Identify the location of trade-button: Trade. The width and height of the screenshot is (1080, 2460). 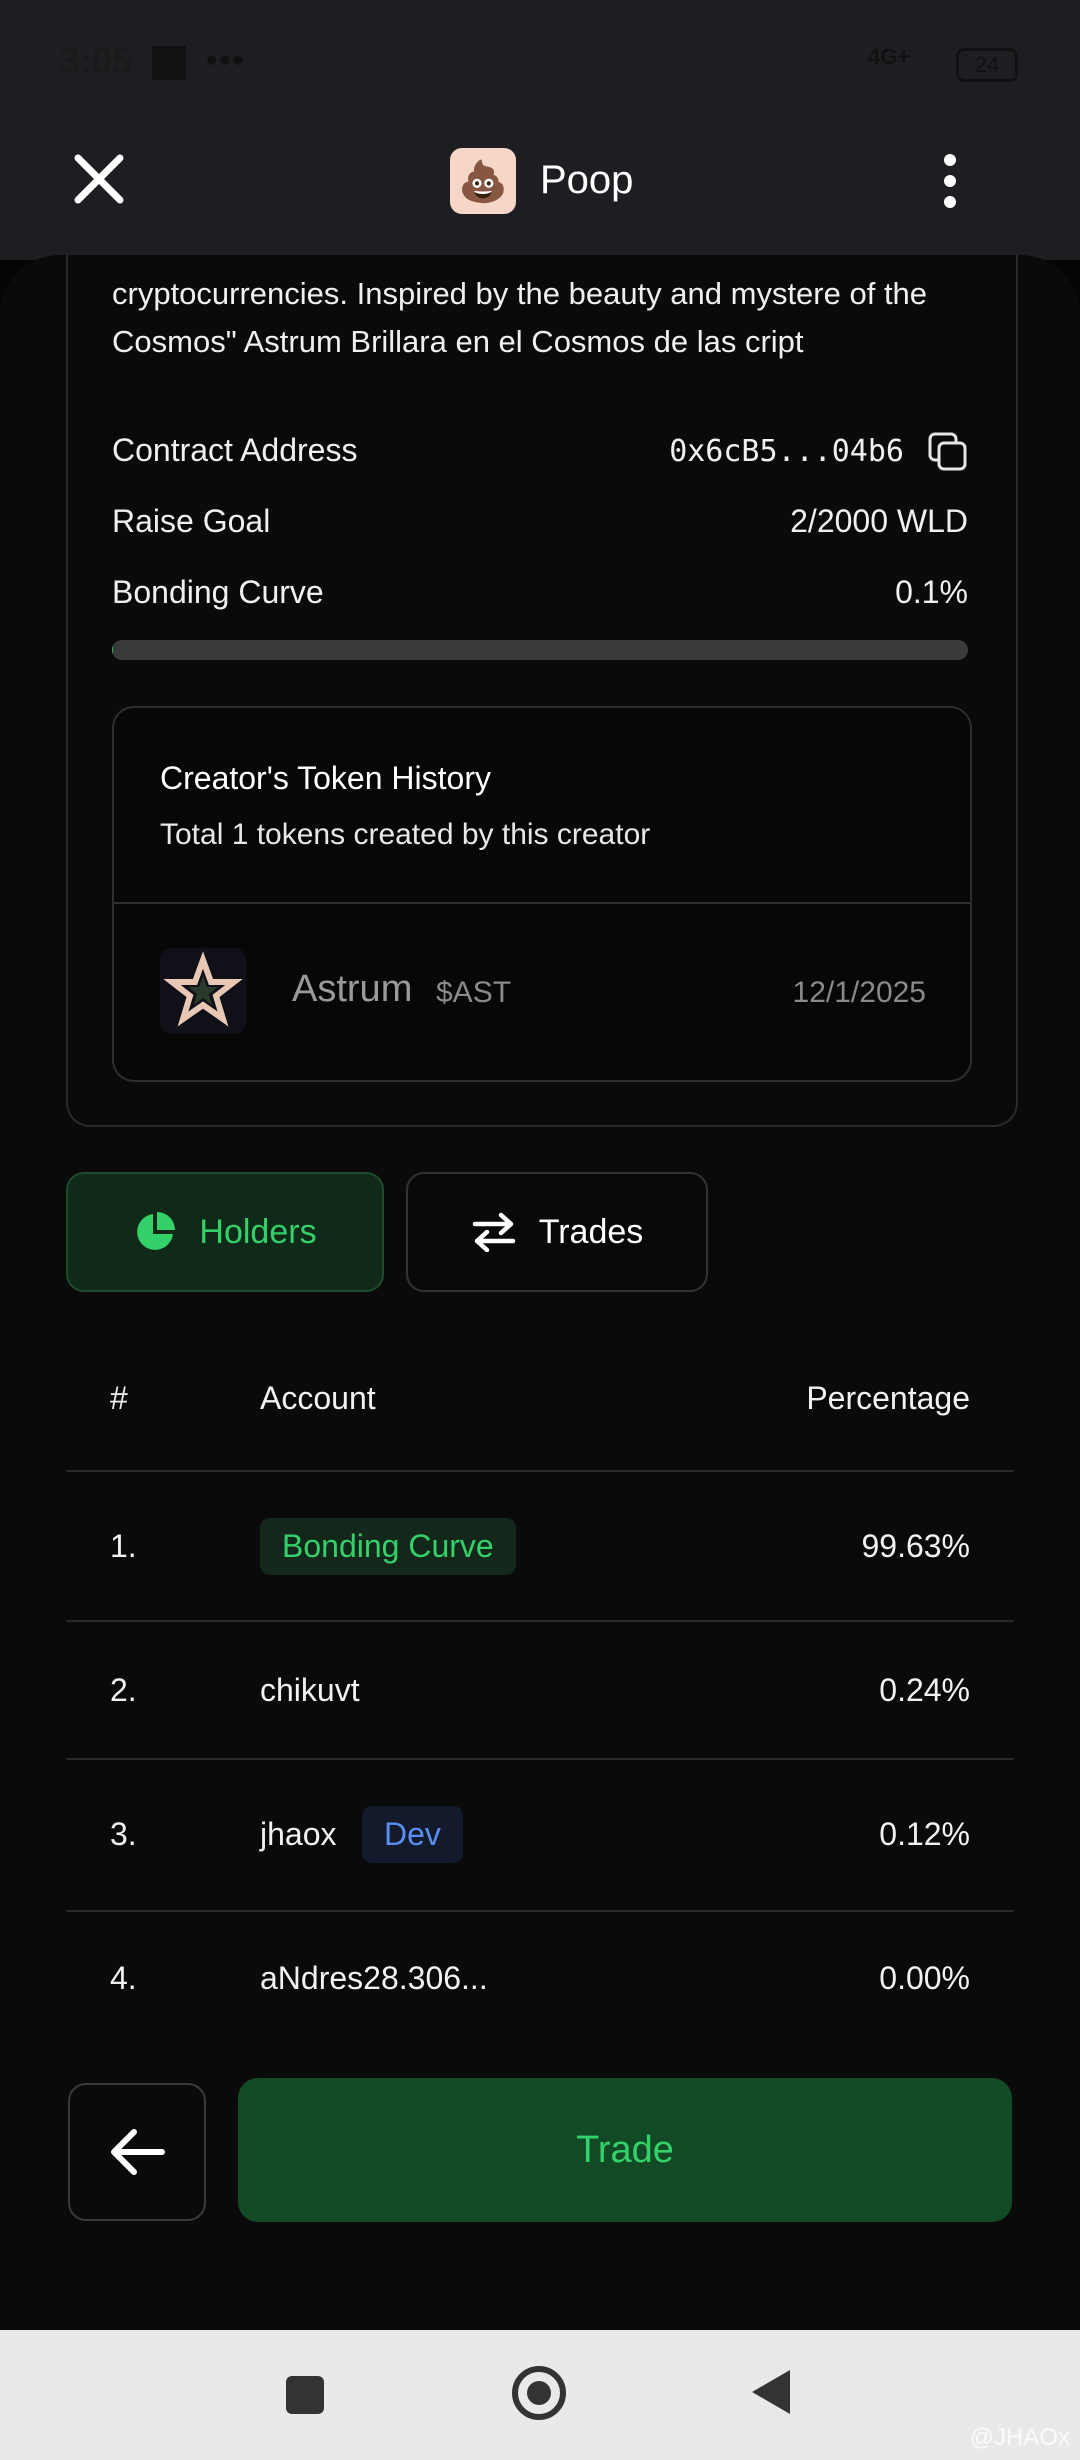
(625, 2150).